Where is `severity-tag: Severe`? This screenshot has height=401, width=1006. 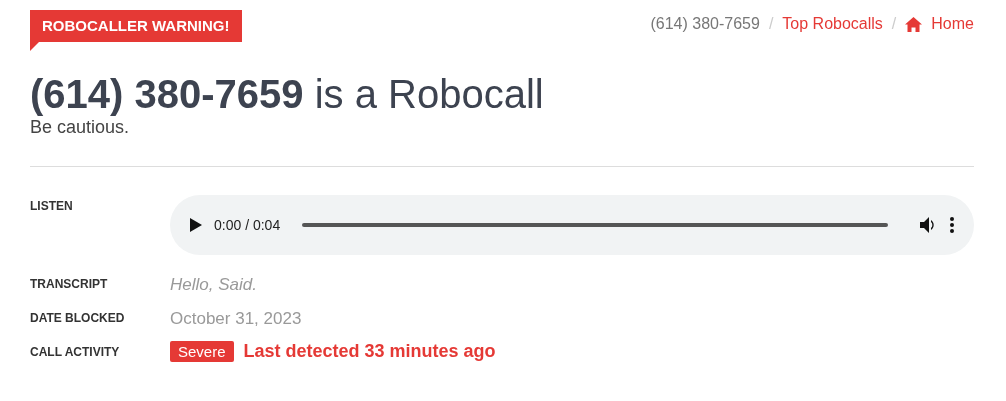
severity-tag: Severe is located at coordinates (202, 351).